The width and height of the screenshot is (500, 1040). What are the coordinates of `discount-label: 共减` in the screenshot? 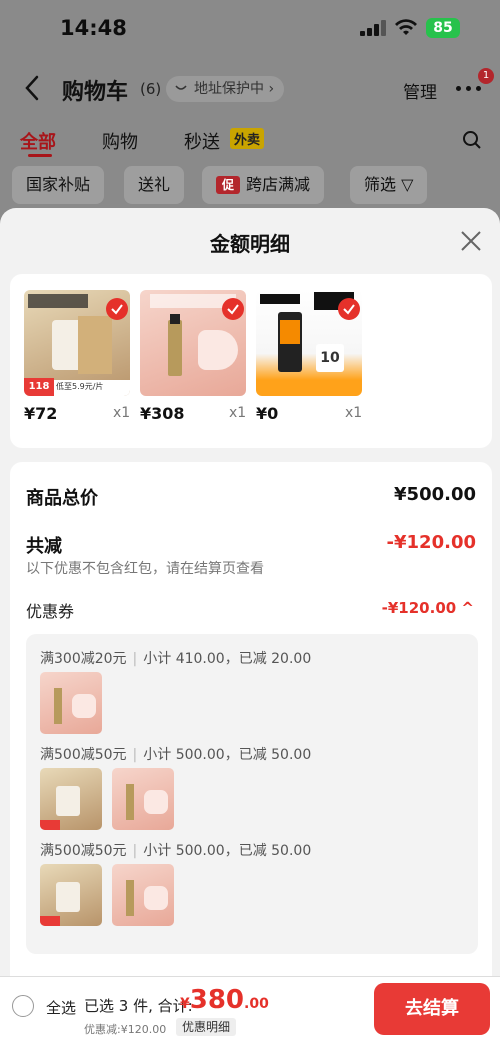 It's located at (44, 546).